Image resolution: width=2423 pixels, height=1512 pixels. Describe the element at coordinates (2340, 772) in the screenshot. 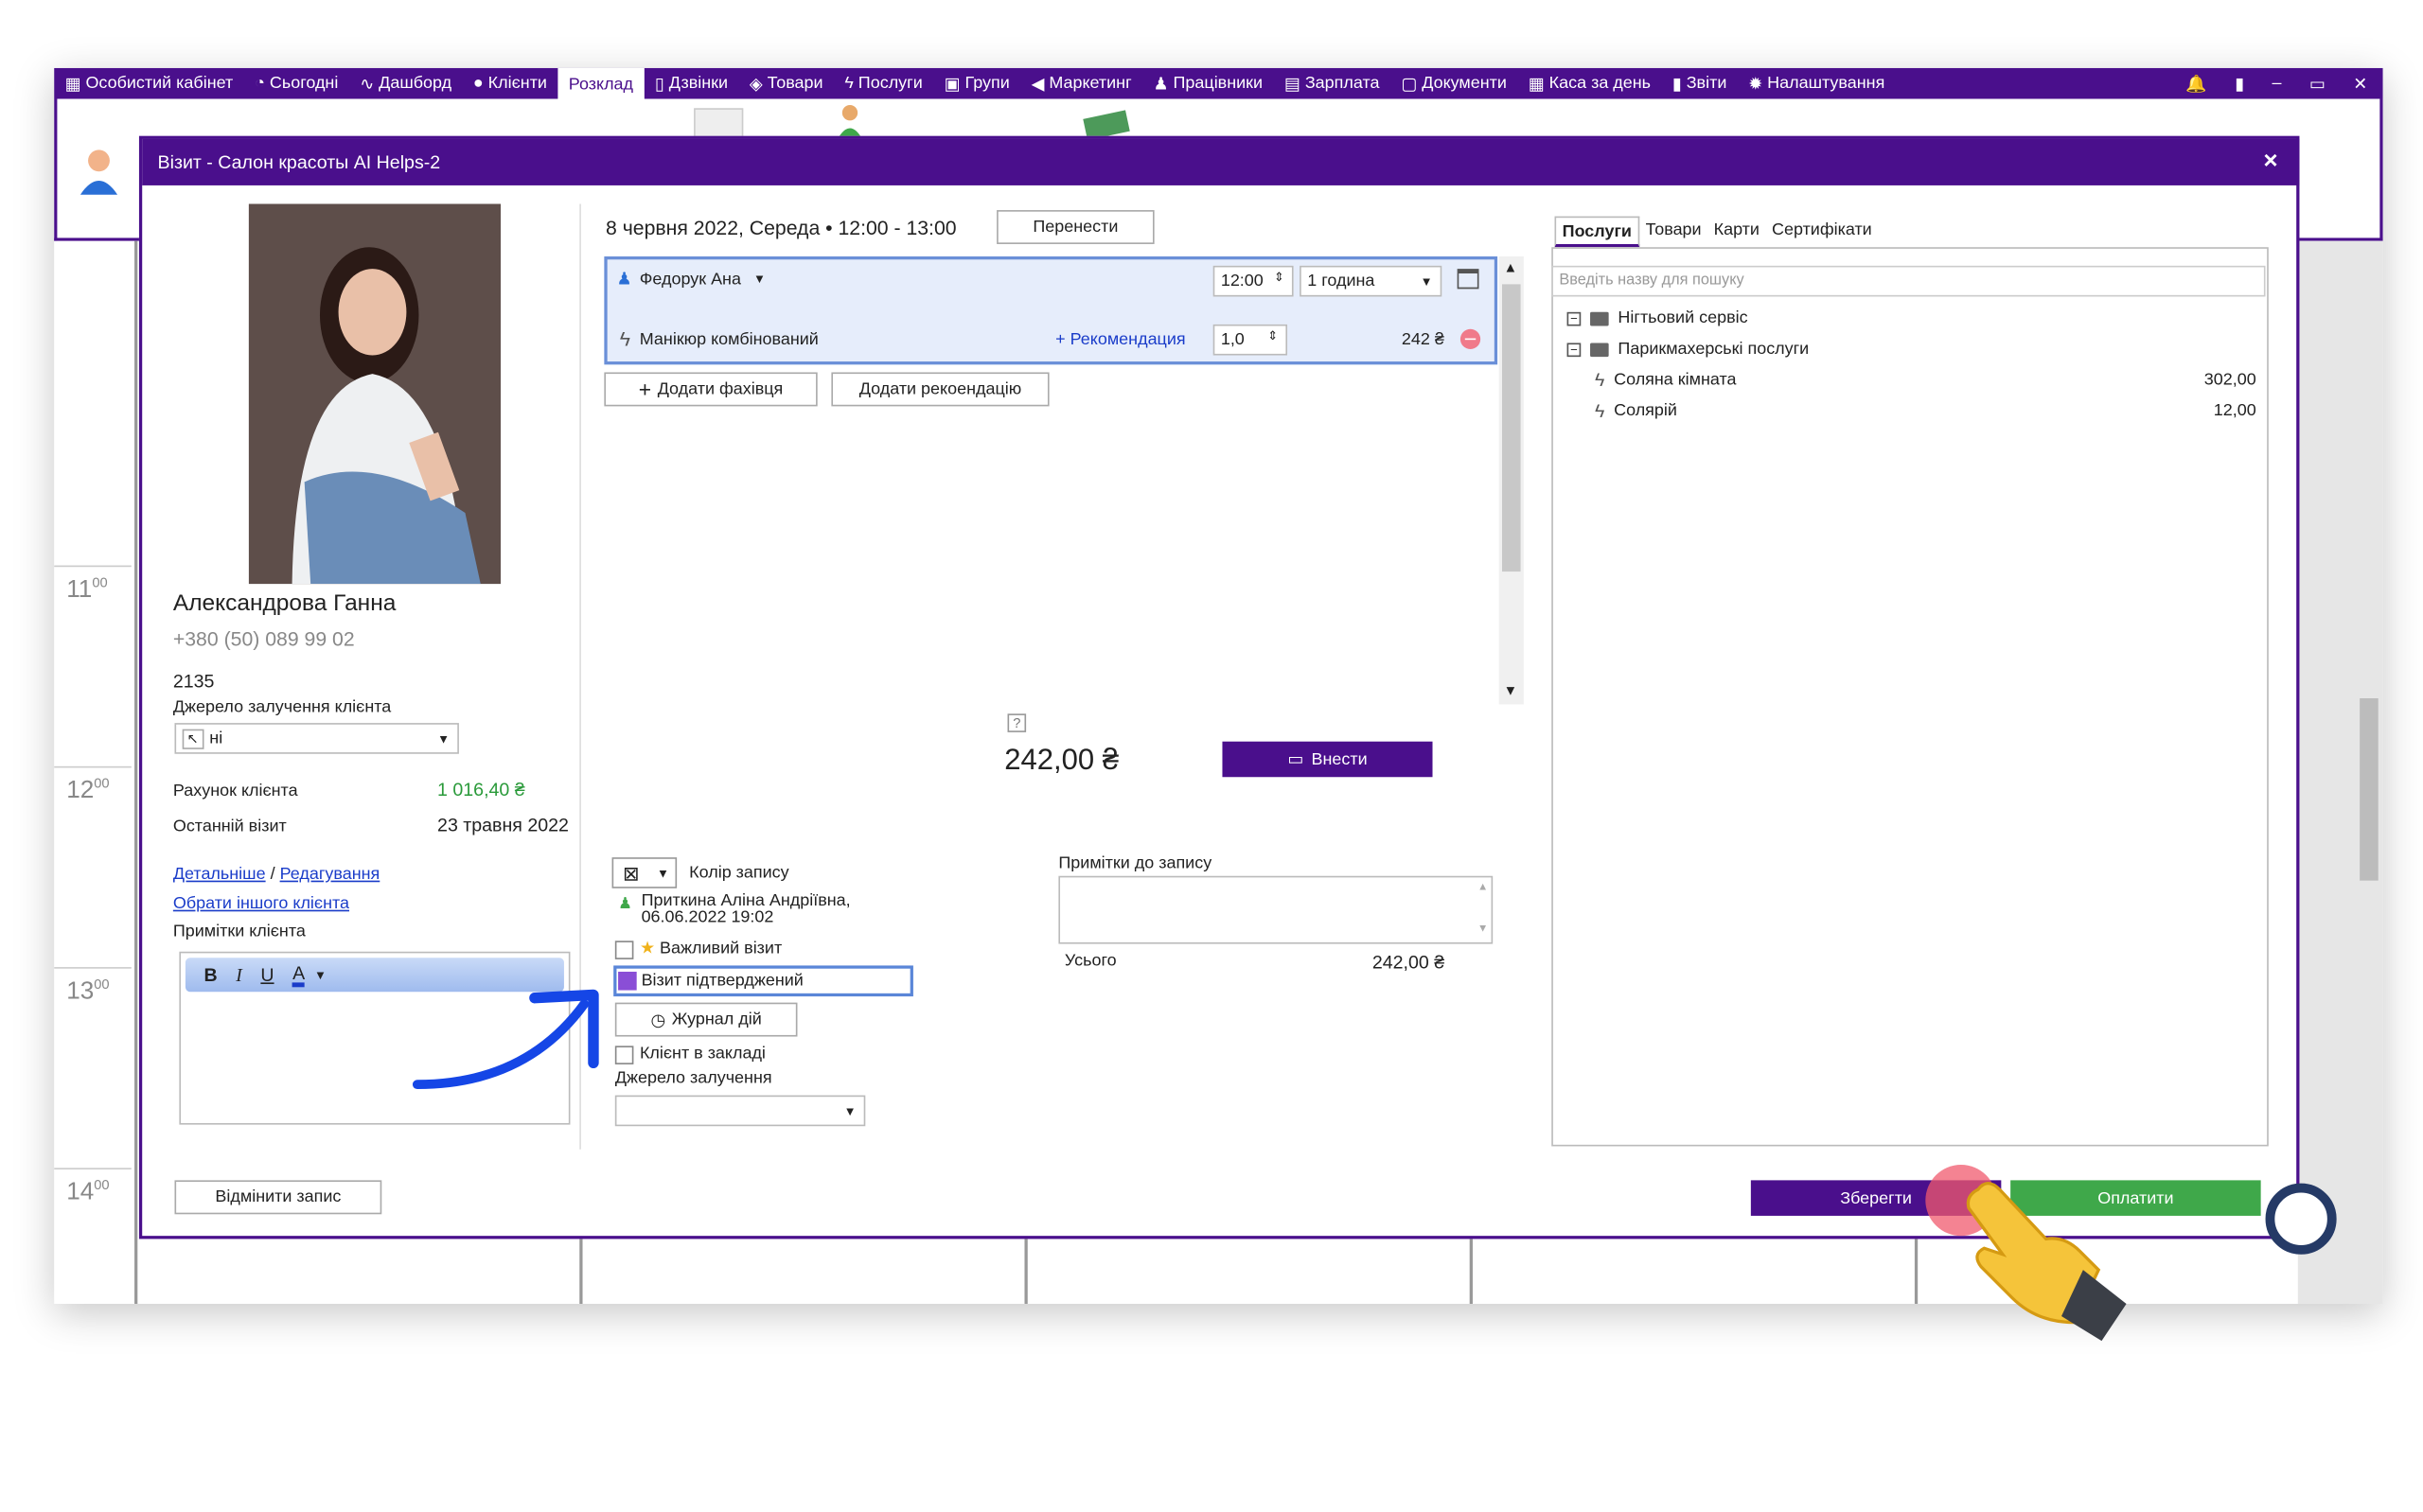

I see `grid-scroll-area` at that location.